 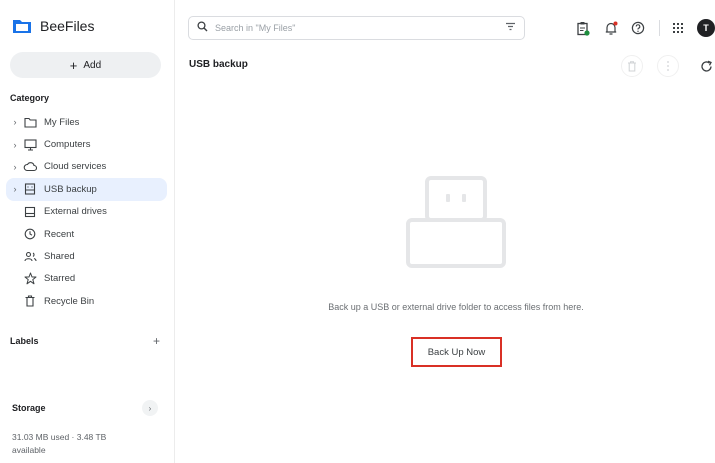 What do you see at coordinates (24, 341) in the screenshot?
I see `labels-heading: Labels` at bounding box center [24, 341].